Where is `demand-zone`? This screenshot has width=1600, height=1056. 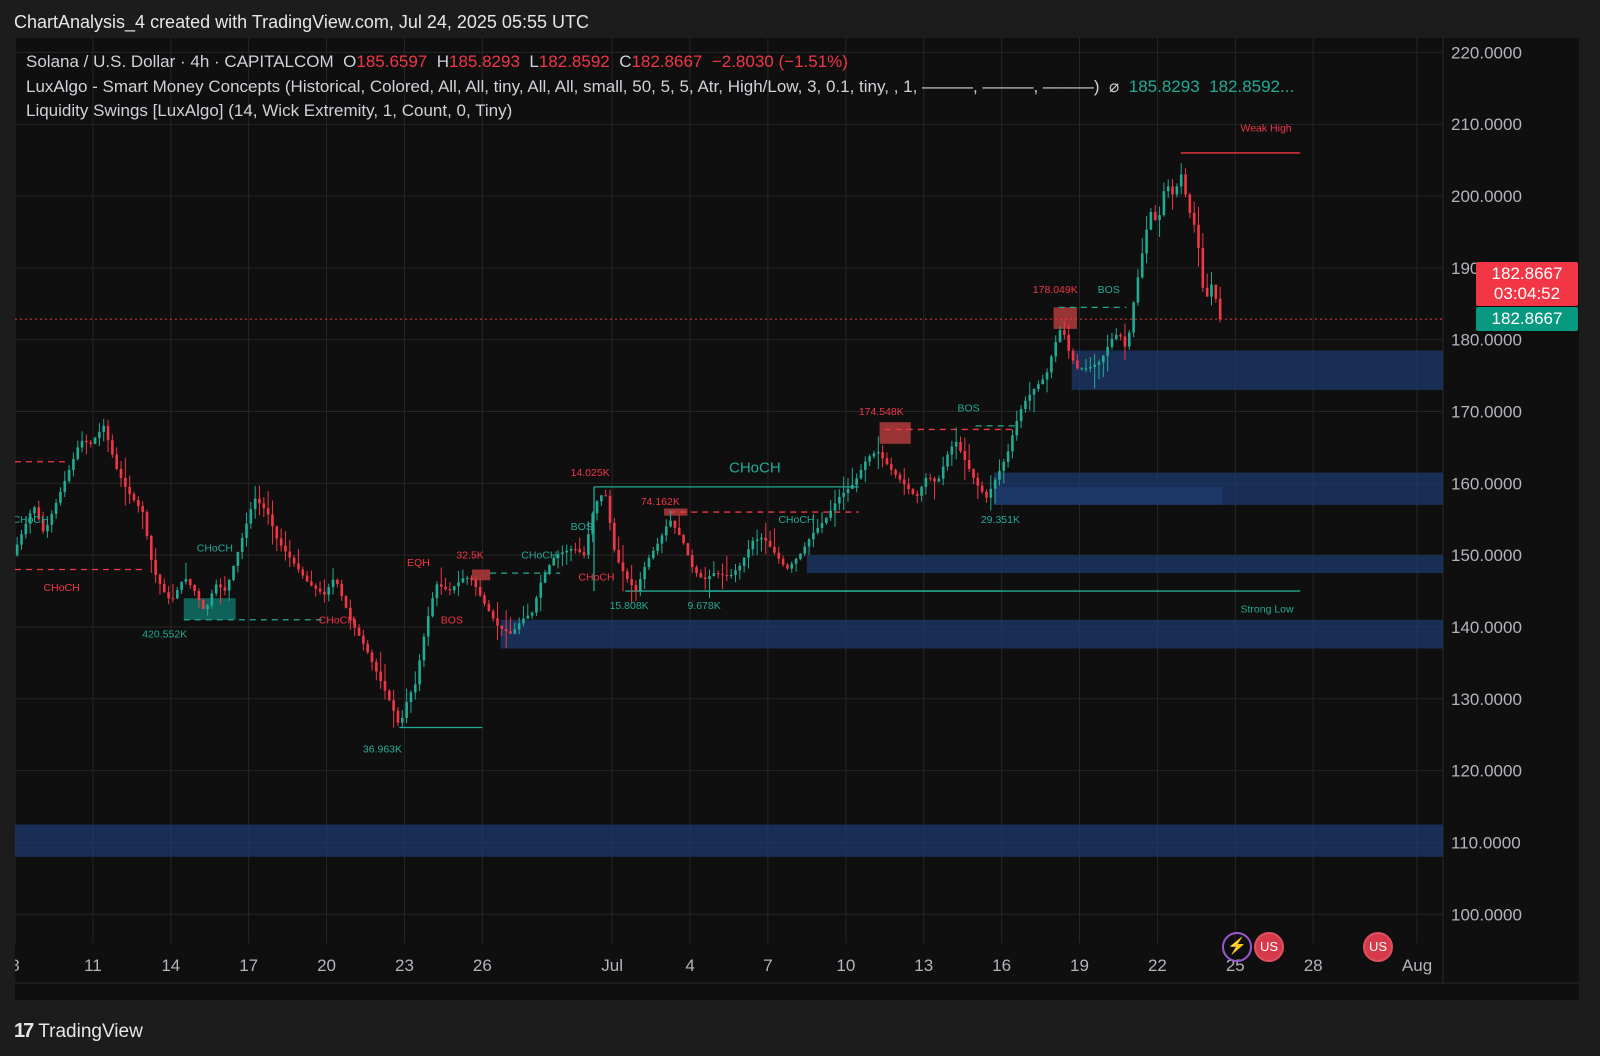
demand-zone is located at coordinates (1124, 564).